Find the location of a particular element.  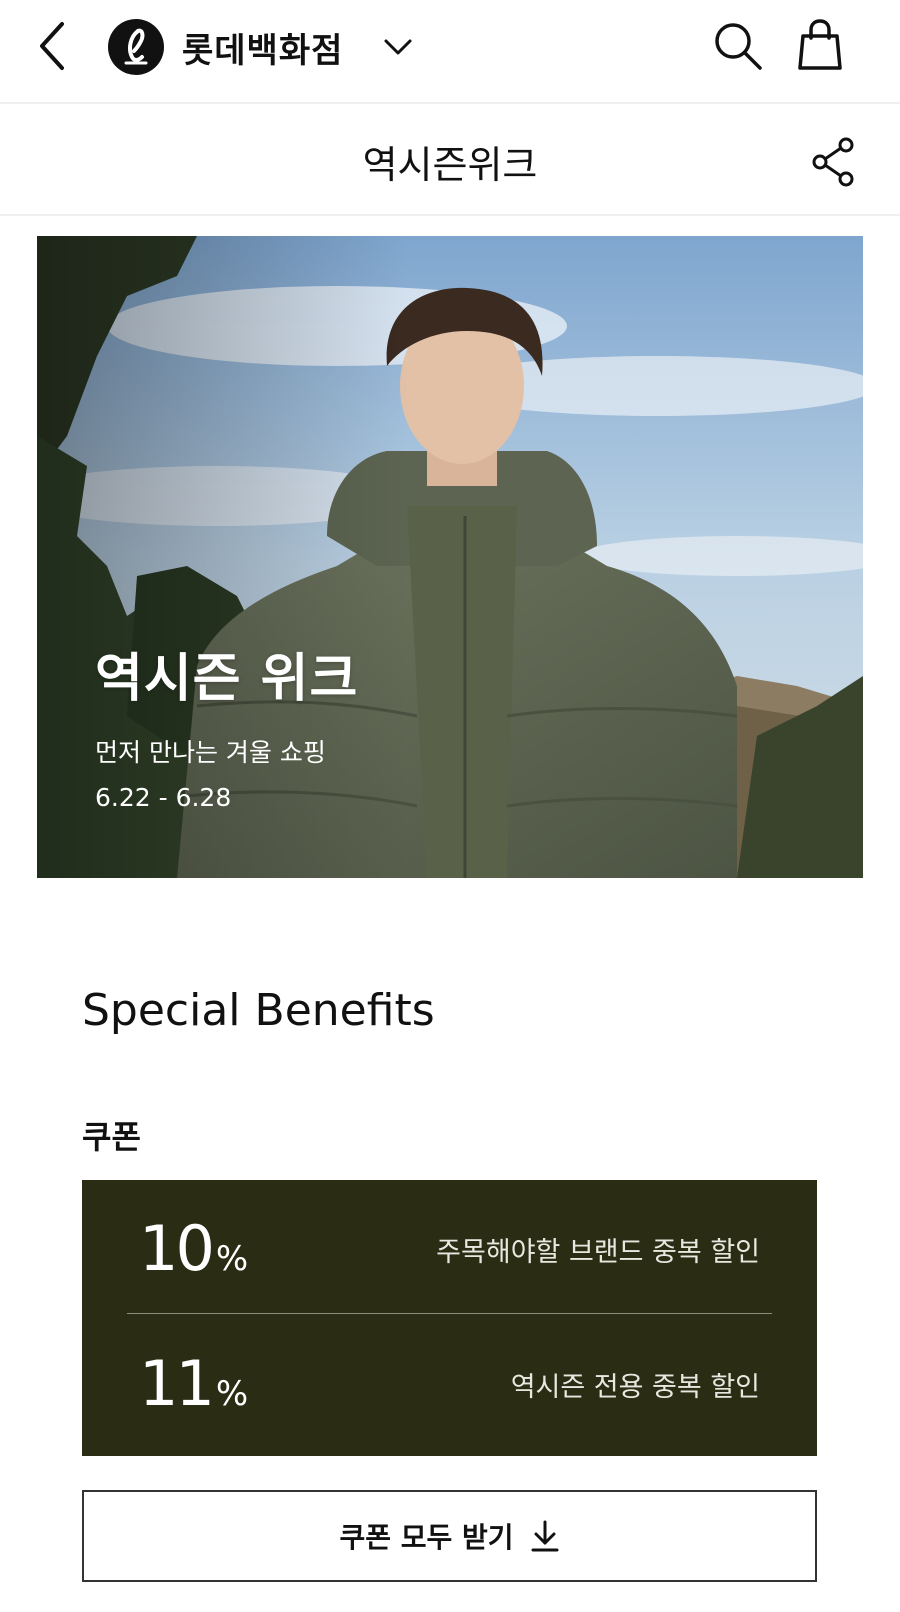

search-icon is located at coordinates (738, 46).